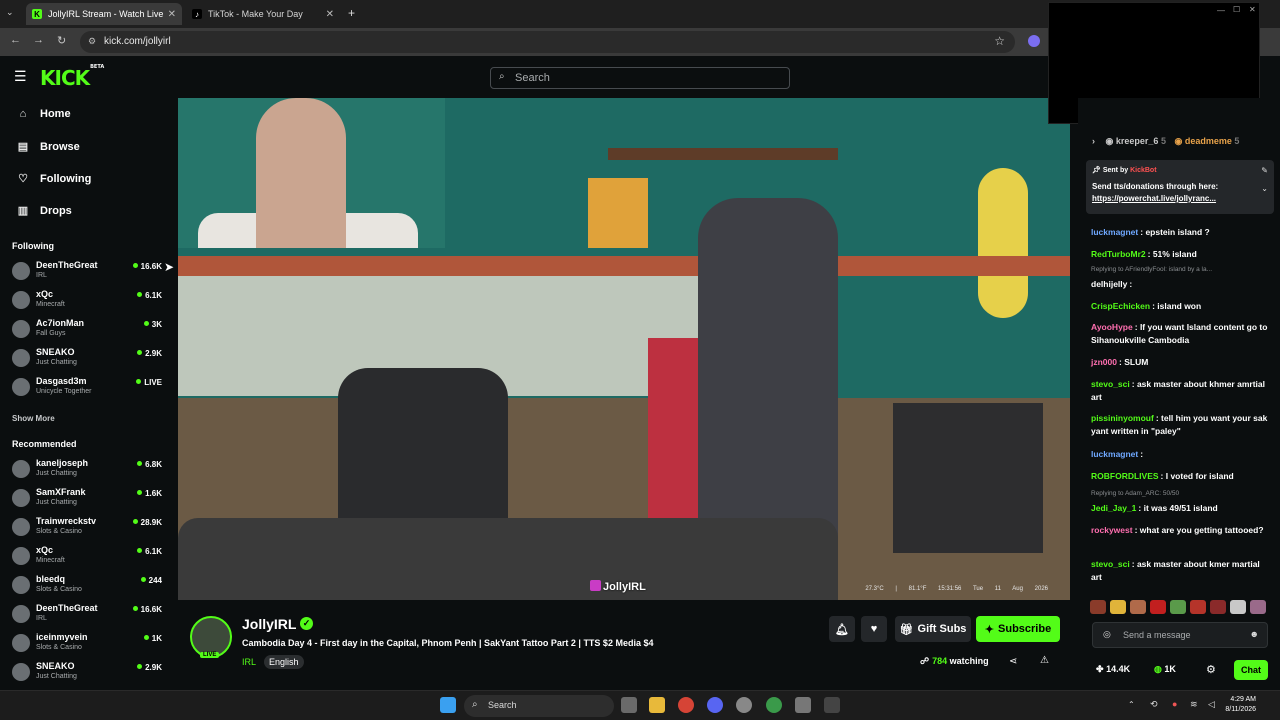 This screenshot has width=1280, height=720. I want to click on emoji-icon: ☻, so click(1254, 634).